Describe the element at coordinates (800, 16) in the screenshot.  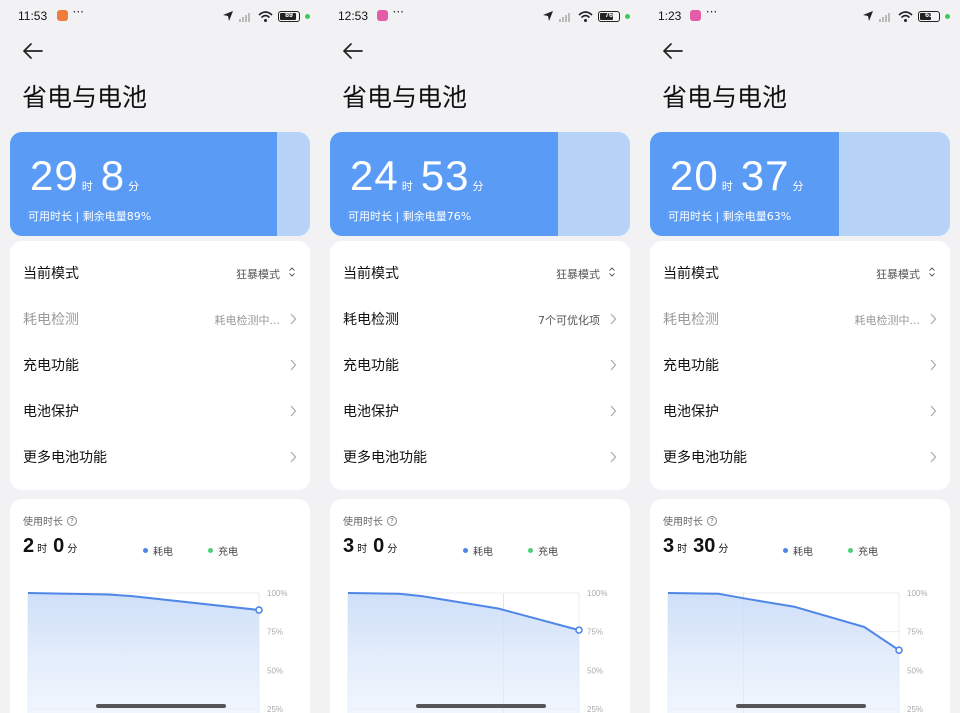
I see `status-bar: 1:23 ··· 63` at that location.